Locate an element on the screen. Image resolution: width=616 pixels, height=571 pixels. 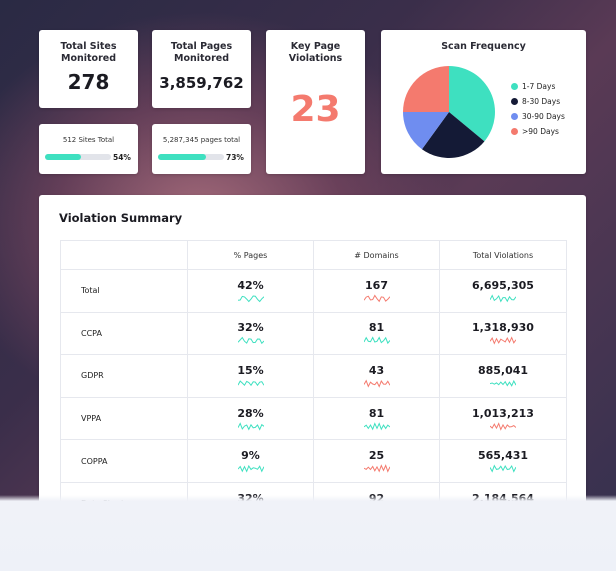
row-label: VPPA is located at coordinates (124, 418).